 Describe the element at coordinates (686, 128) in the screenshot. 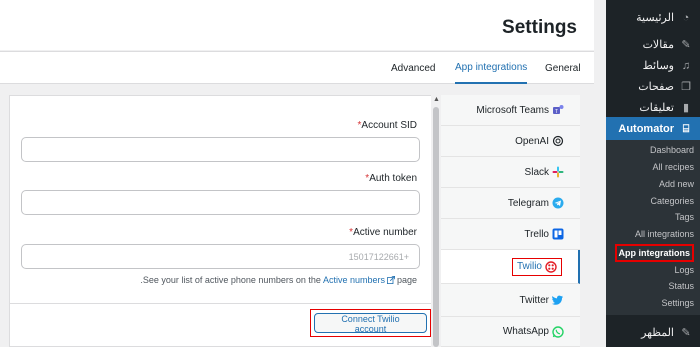

I see `automator-icon: ⌸` at that location.